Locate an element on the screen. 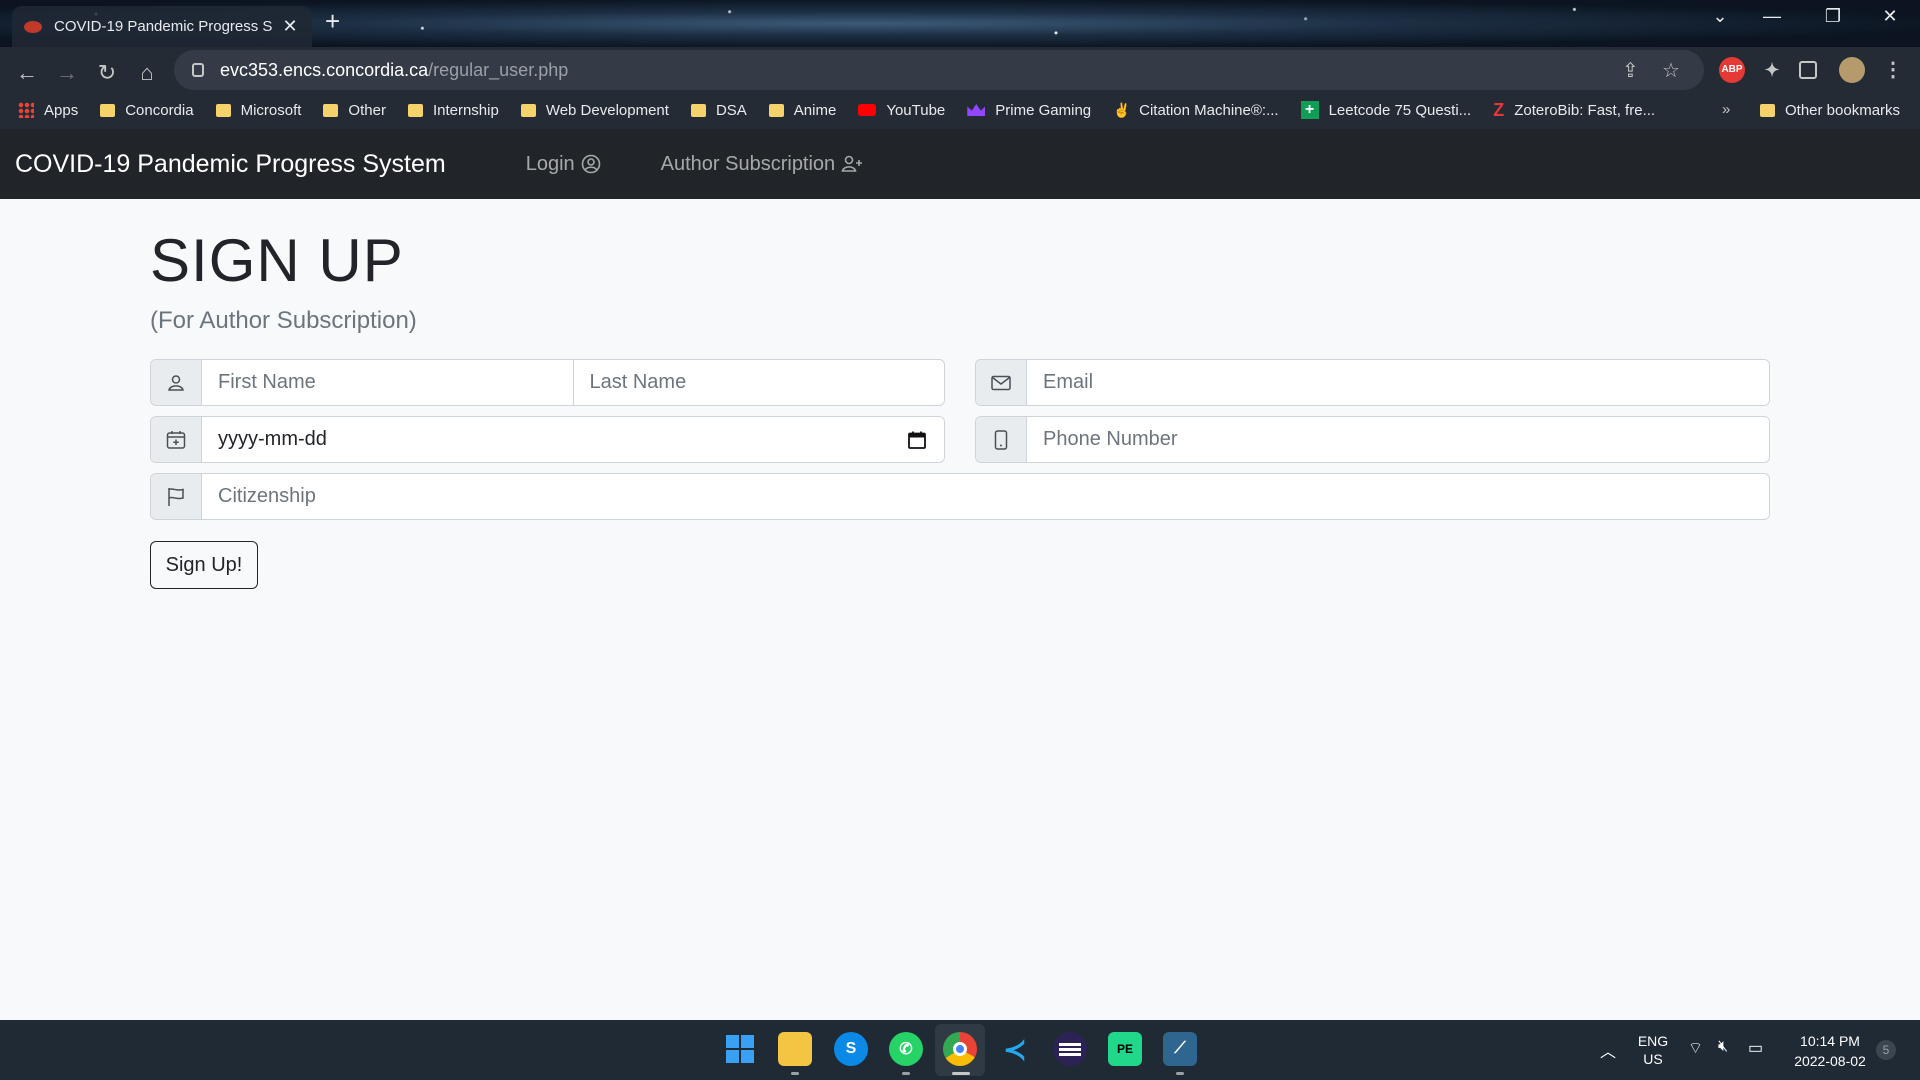  bookmark-prime-gaming: Prime Gaming is located at coordinates (1029, 110).